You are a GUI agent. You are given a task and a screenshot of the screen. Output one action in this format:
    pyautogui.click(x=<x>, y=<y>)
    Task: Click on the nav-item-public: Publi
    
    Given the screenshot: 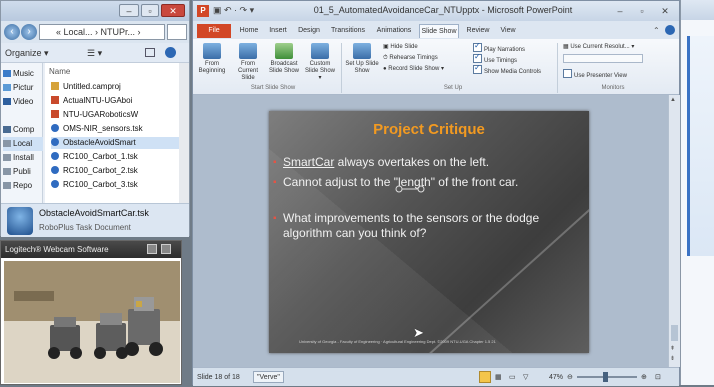 What is the action you would take?
    pyautogui.click(x=23, y=172)
    